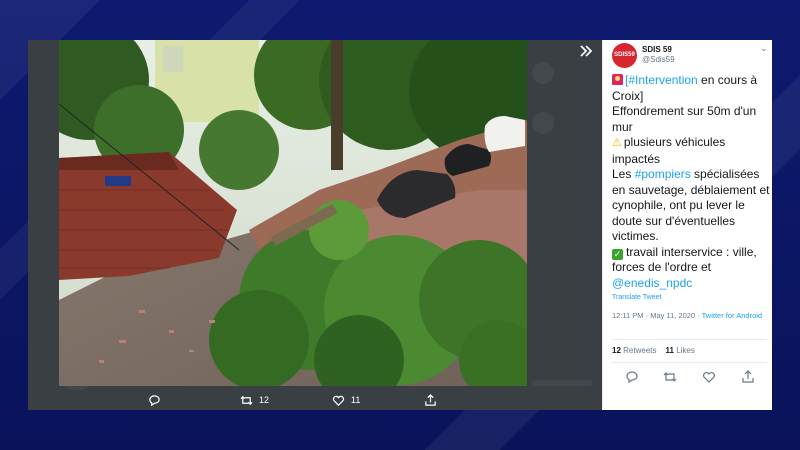 Image resolution: width=800 pixels, height=450 pixels. I want to click on tweet-text-line: Effondrement sur 50m d'un, so click(684, 111).